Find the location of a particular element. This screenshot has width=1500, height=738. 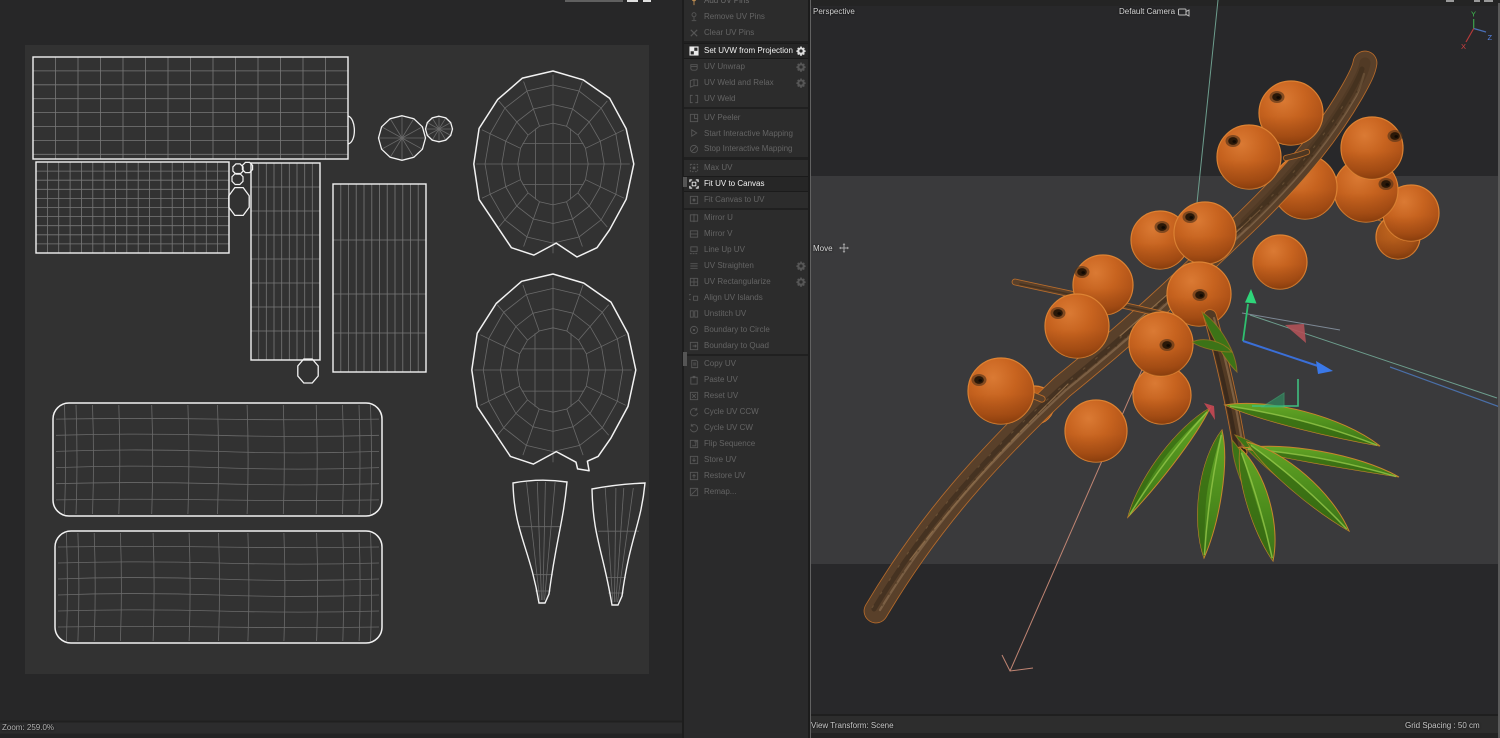

svg-text: Z is located at coordinates (1490, 37).